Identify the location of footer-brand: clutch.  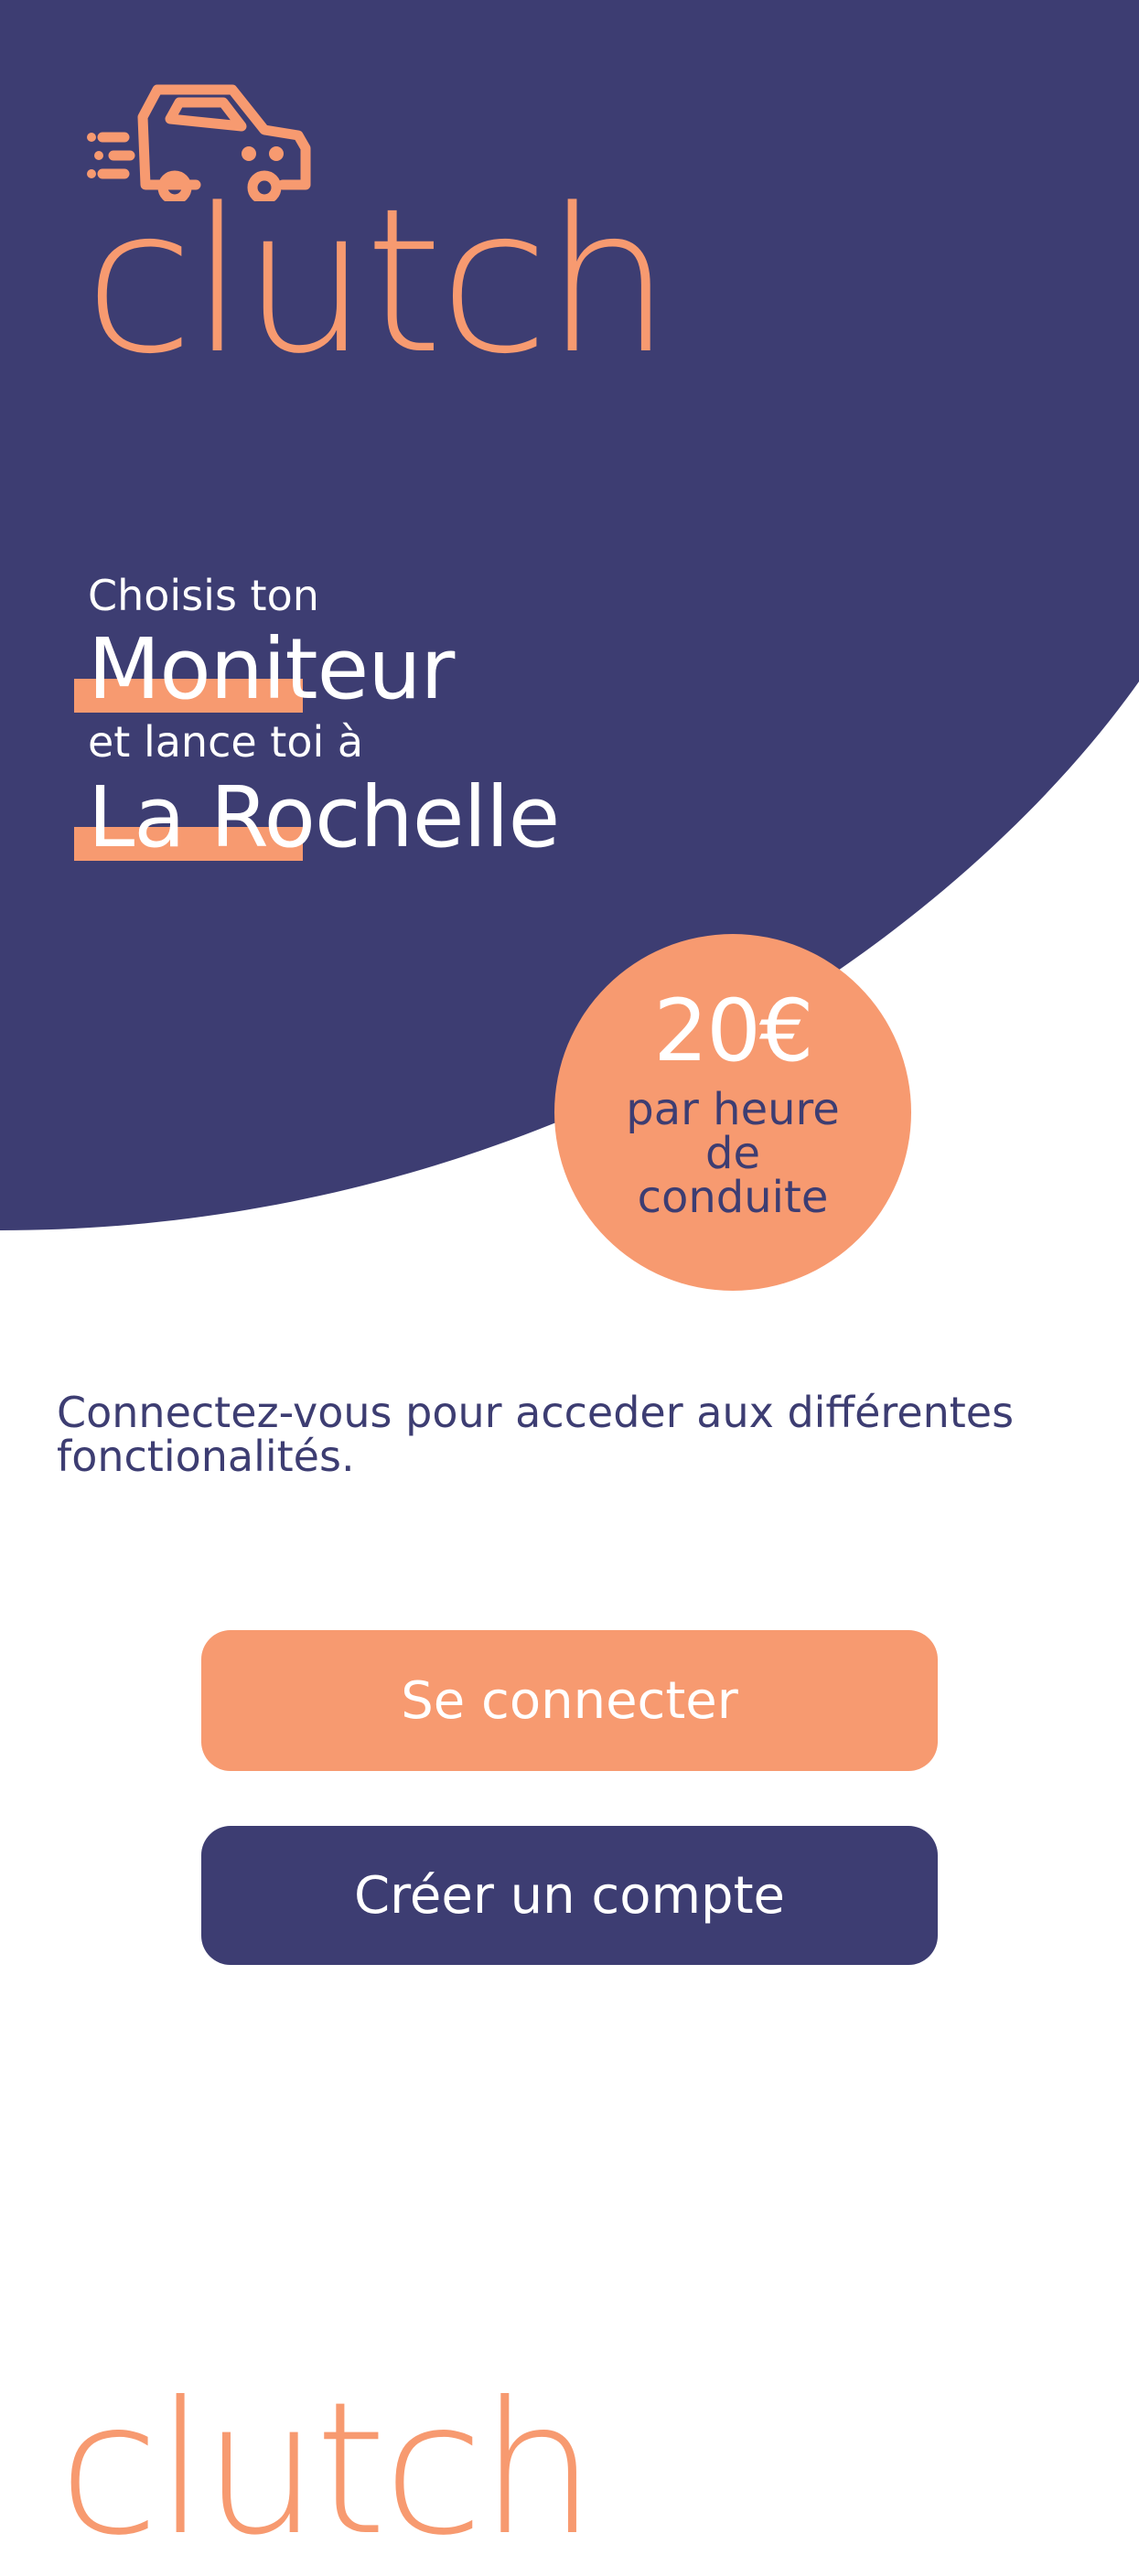
(327, 2469).